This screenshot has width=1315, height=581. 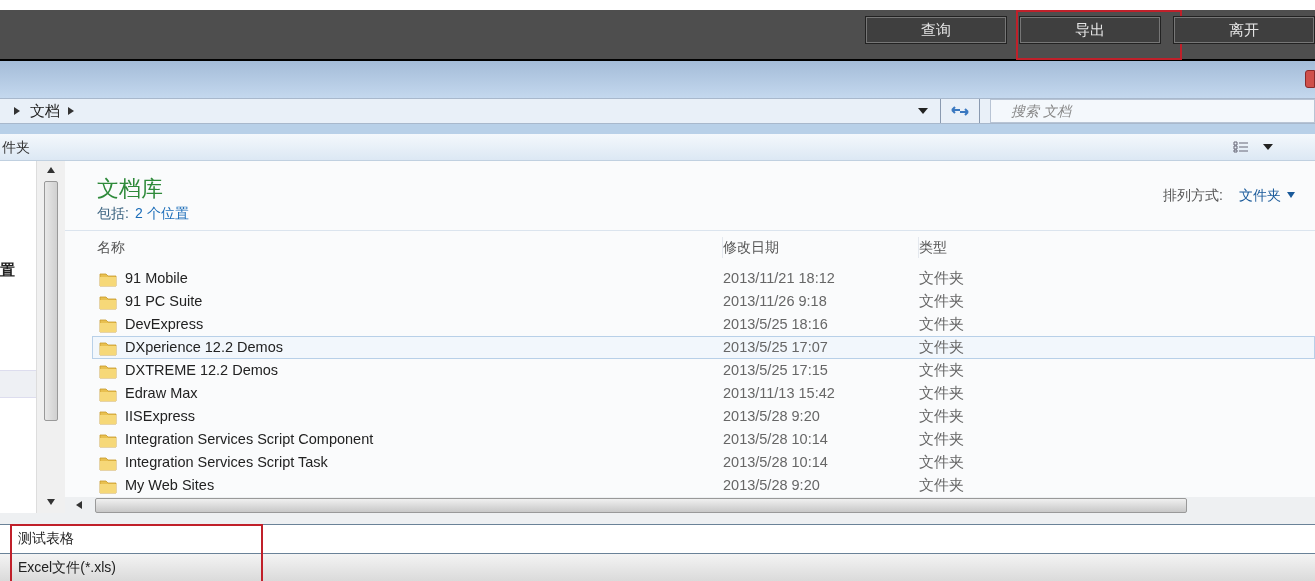 I want to click on file-name: 91 PC Suite, so click(x=164, y=301).